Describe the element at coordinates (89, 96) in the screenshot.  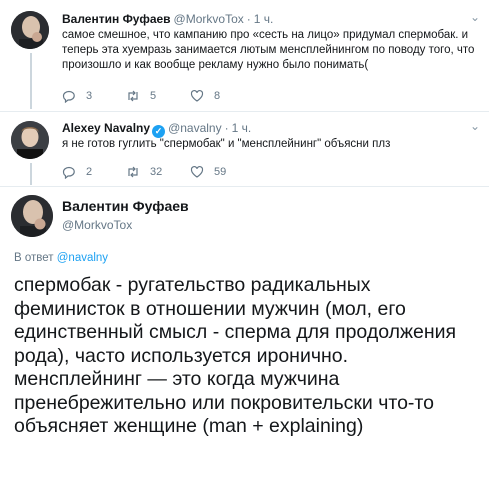
I see `reply-count: 3` at that location.